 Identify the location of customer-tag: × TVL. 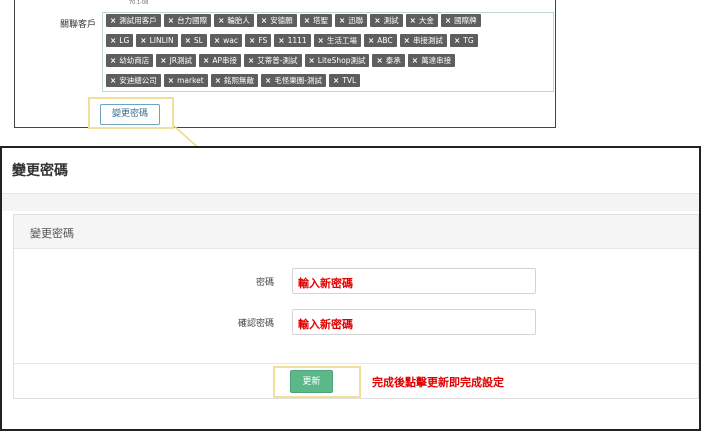
(345, 80).